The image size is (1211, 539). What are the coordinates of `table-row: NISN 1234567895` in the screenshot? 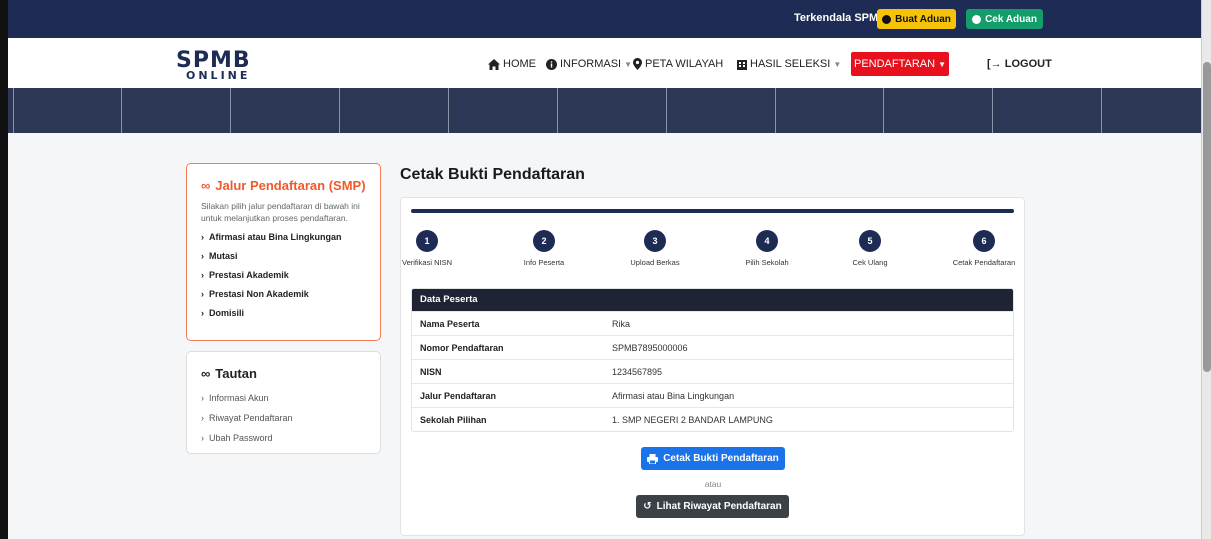 It's located at (712, 371).